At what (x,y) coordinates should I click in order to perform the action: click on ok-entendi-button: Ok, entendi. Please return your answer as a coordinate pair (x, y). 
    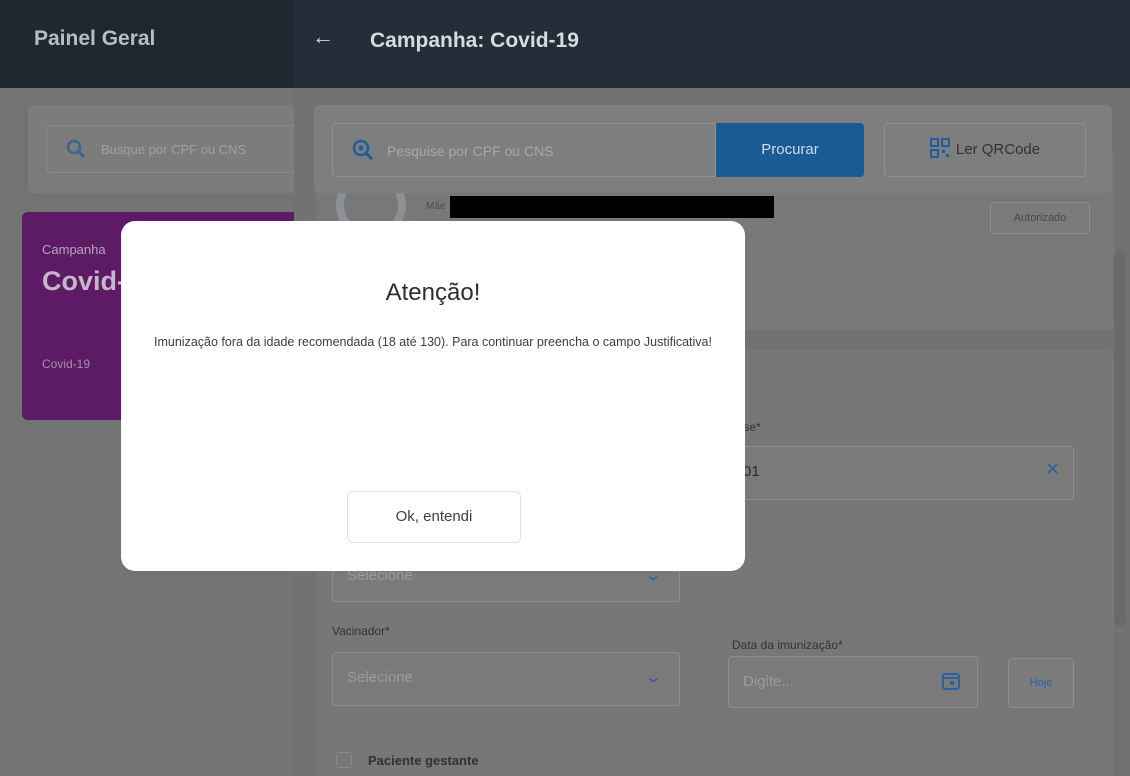
    Looking at the image, I should click on (434, 517).